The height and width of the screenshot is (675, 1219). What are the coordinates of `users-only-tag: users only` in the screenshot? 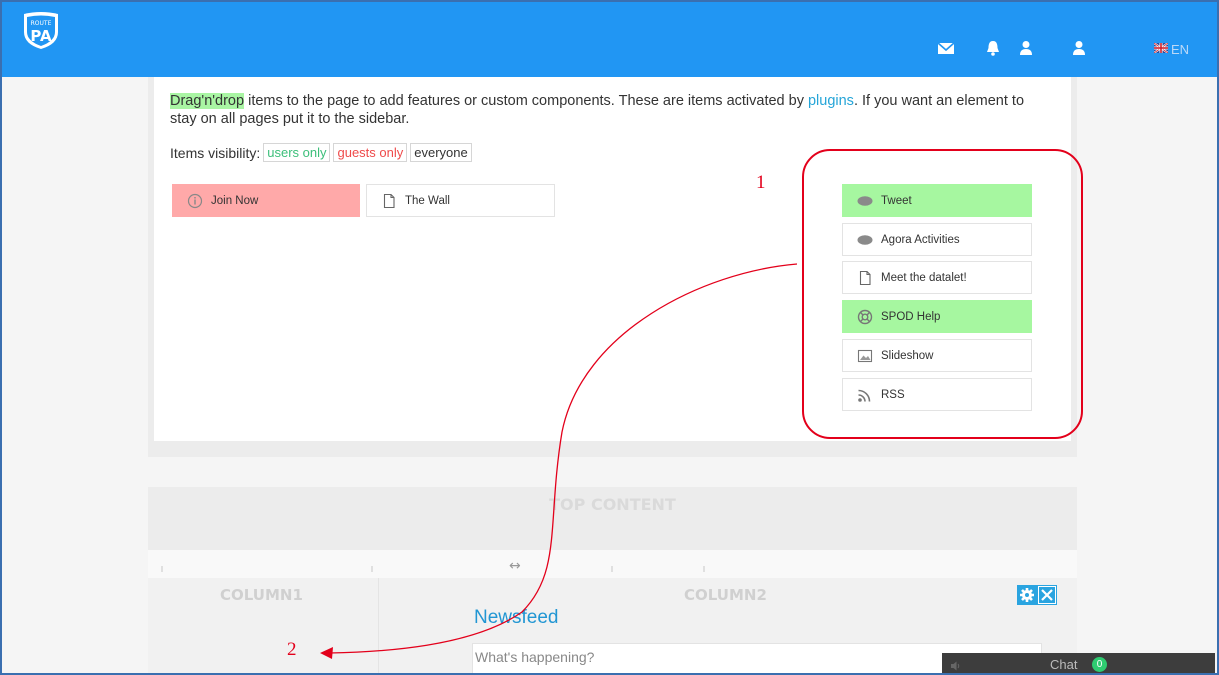 It's located at (297, 152).